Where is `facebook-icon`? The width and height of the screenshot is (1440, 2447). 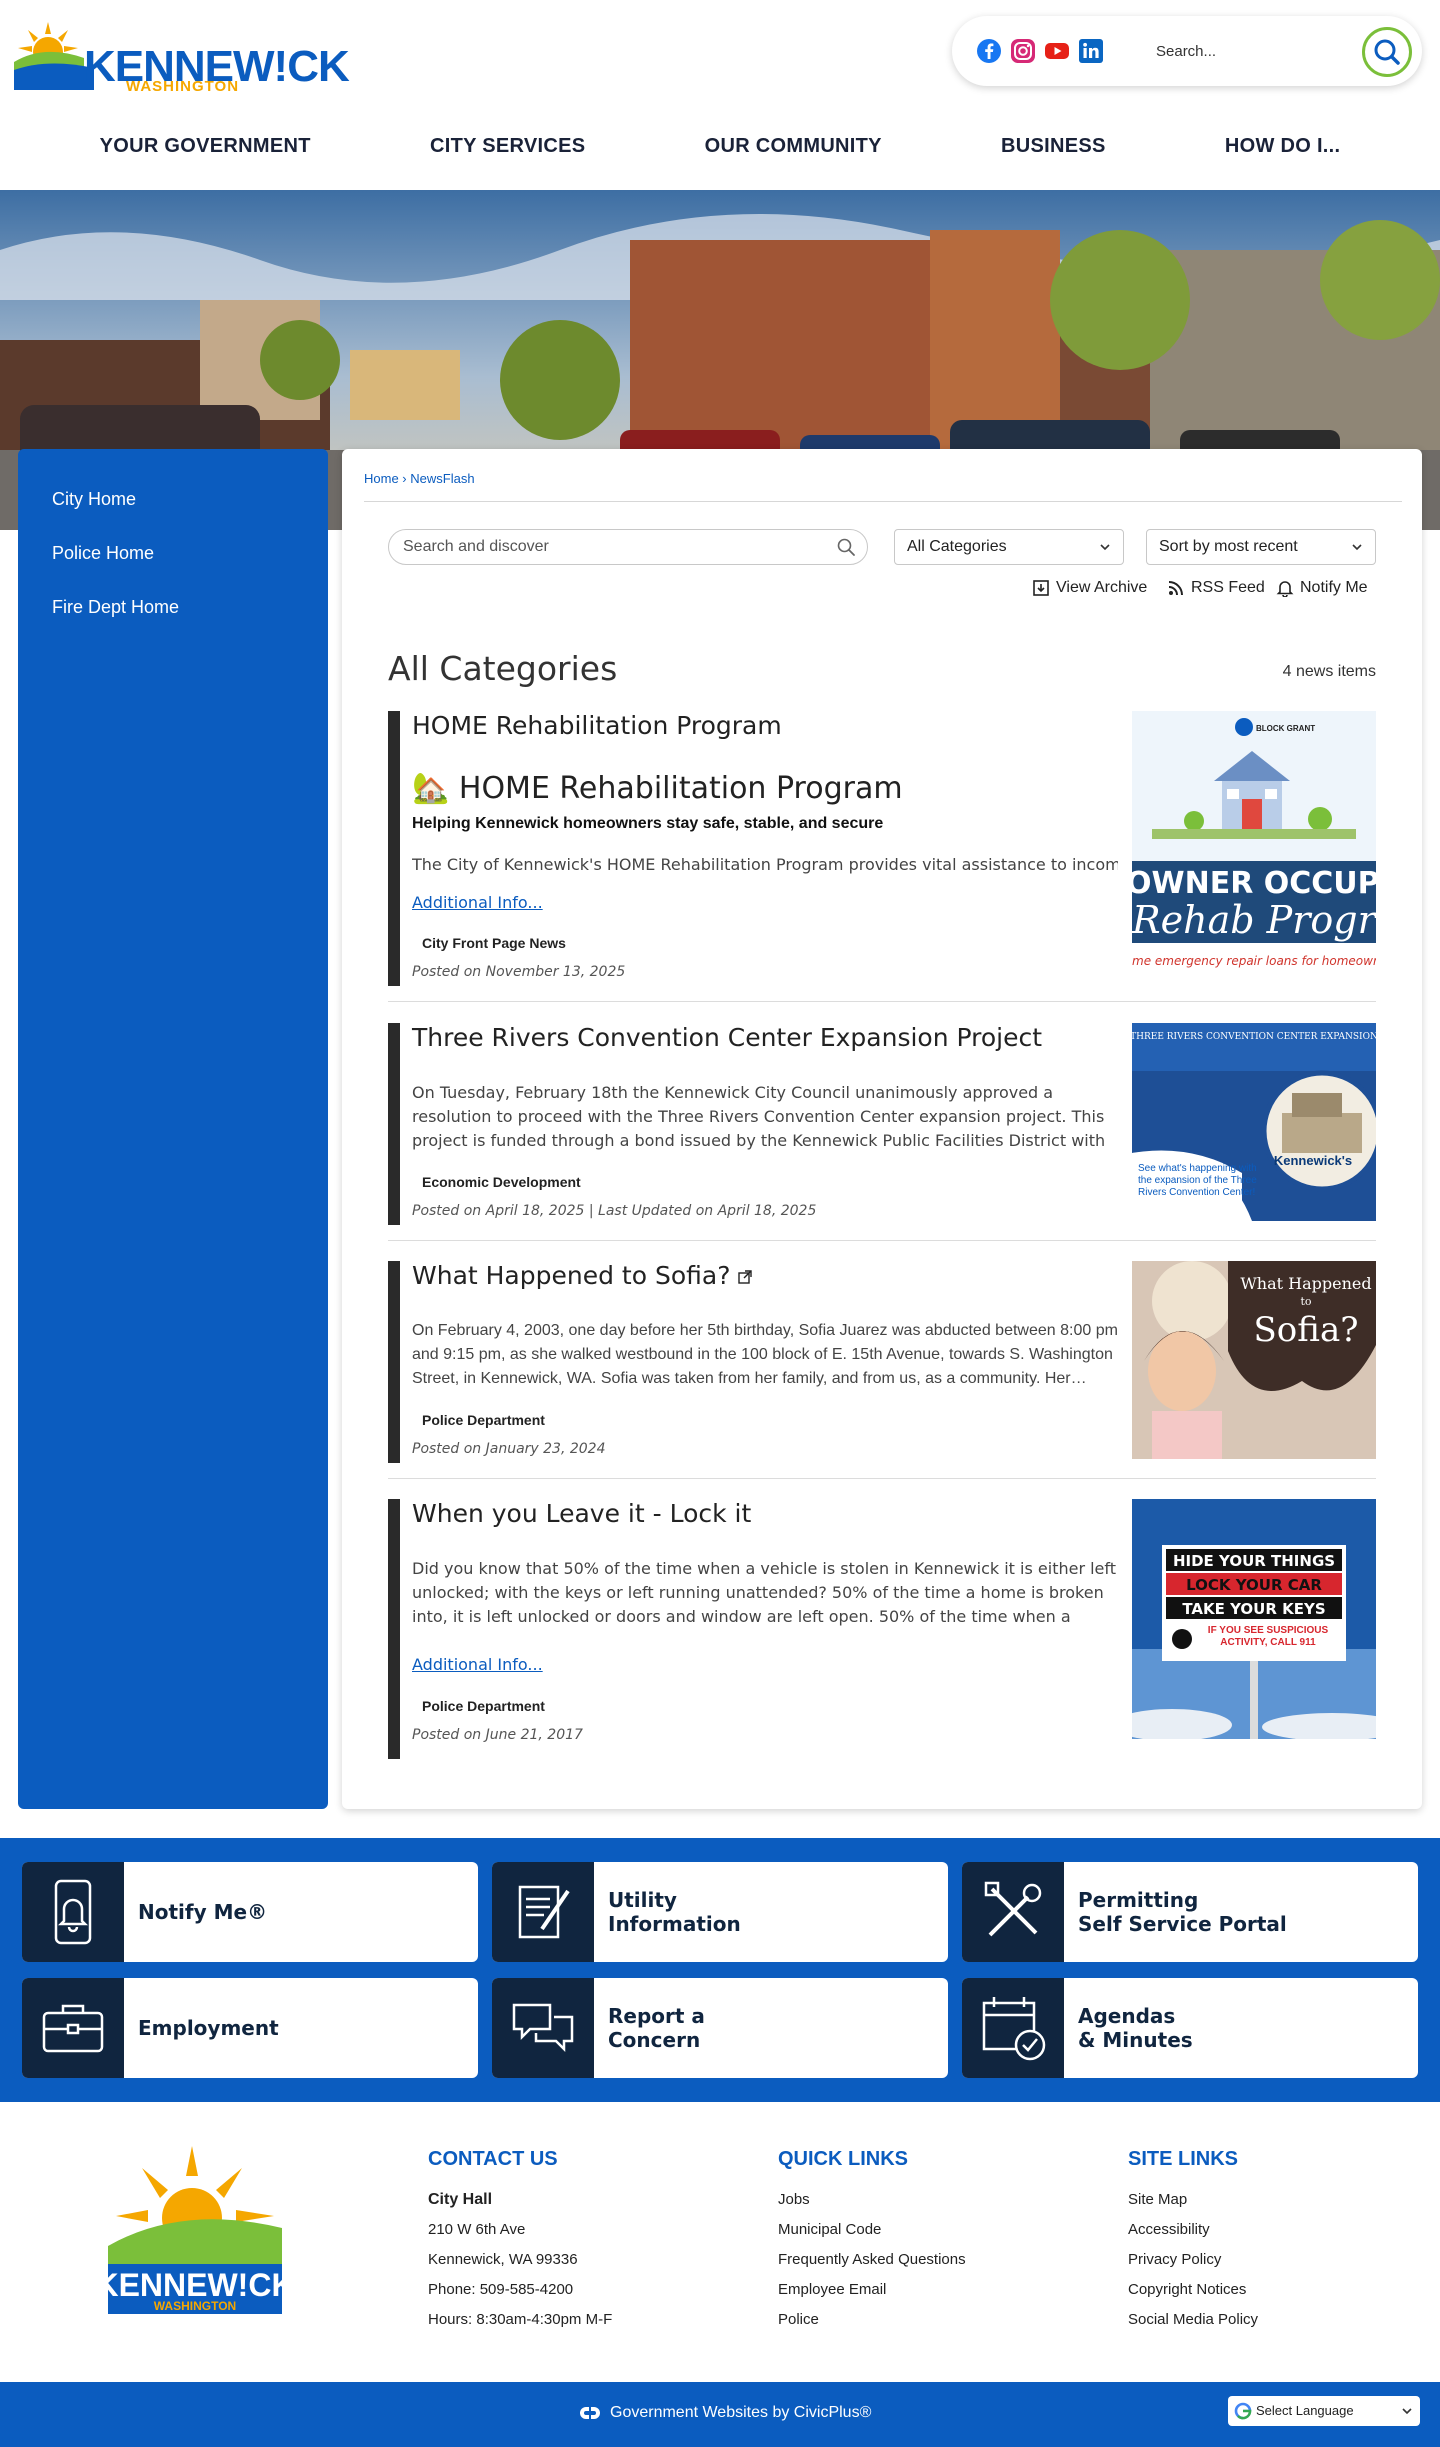 facebook-icon is located at coordinates (989, 51).